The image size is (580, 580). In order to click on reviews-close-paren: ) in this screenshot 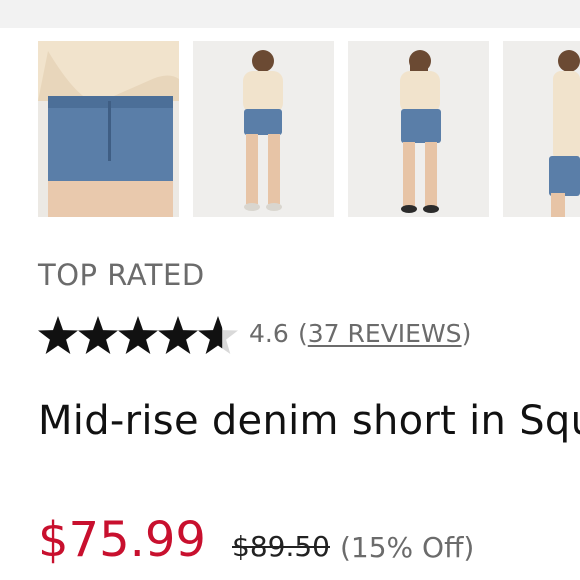, I will do `click(466, 333)`.